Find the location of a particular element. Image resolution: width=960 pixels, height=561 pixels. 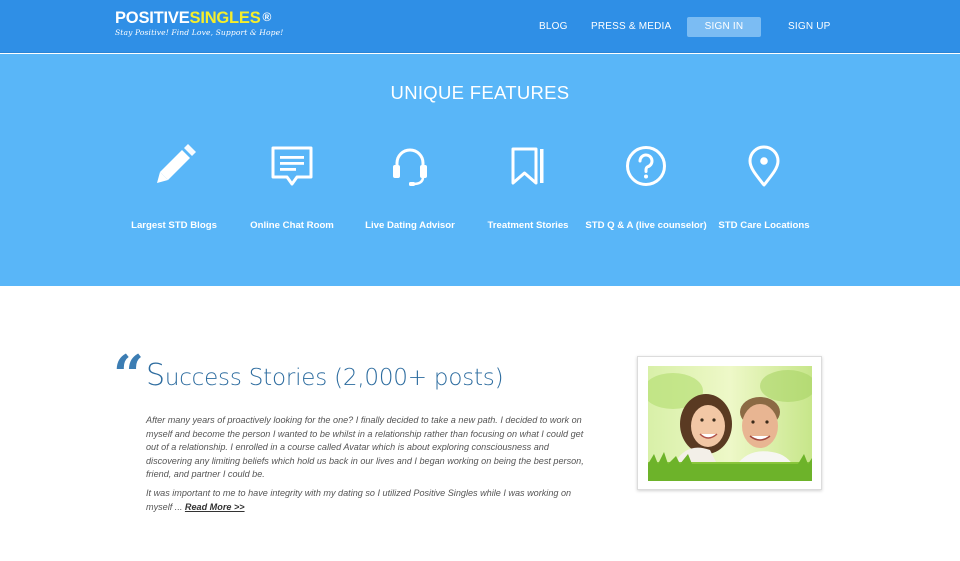

title-rest: uccess Stories (2,000+ posts) is located at coordinates (334, 378).